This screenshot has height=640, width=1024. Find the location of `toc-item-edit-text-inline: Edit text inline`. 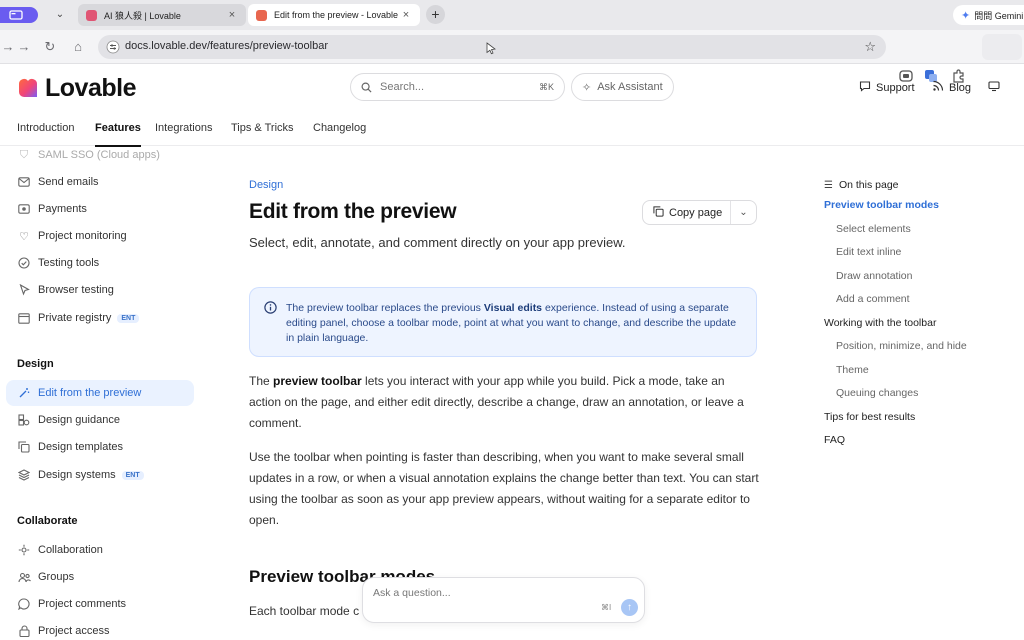

toc-item-edit-text-inline: Edit text inline is located at coordinates (868, 252).